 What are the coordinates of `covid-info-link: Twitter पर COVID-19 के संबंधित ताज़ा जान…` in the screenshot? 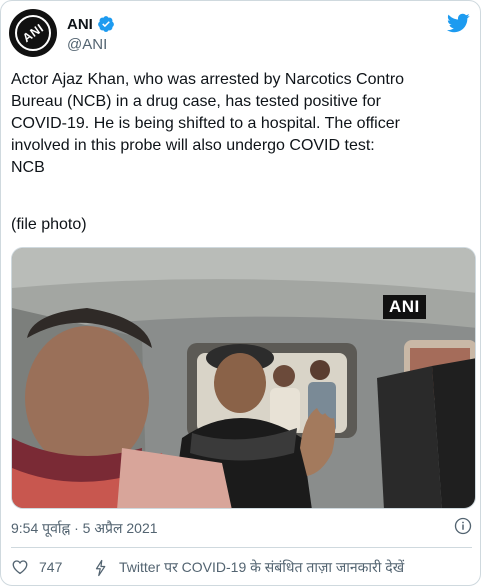 It's located at (248, 567).